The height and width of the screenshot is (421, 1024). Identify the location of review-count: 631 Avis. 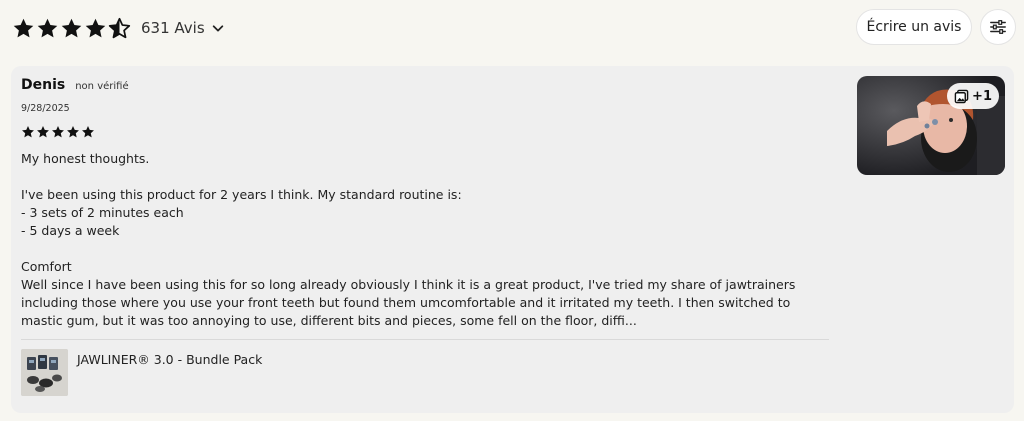
(173, 28).